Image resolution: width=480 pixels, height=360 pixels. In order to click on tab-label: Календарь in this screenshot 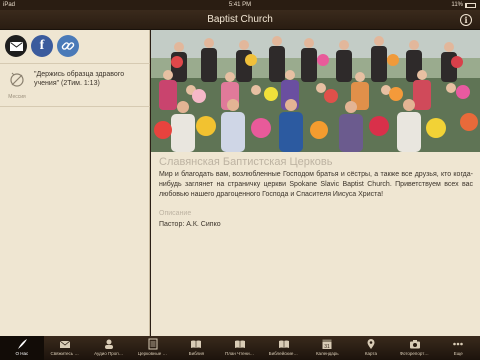, I will do `click(327, 353)`.